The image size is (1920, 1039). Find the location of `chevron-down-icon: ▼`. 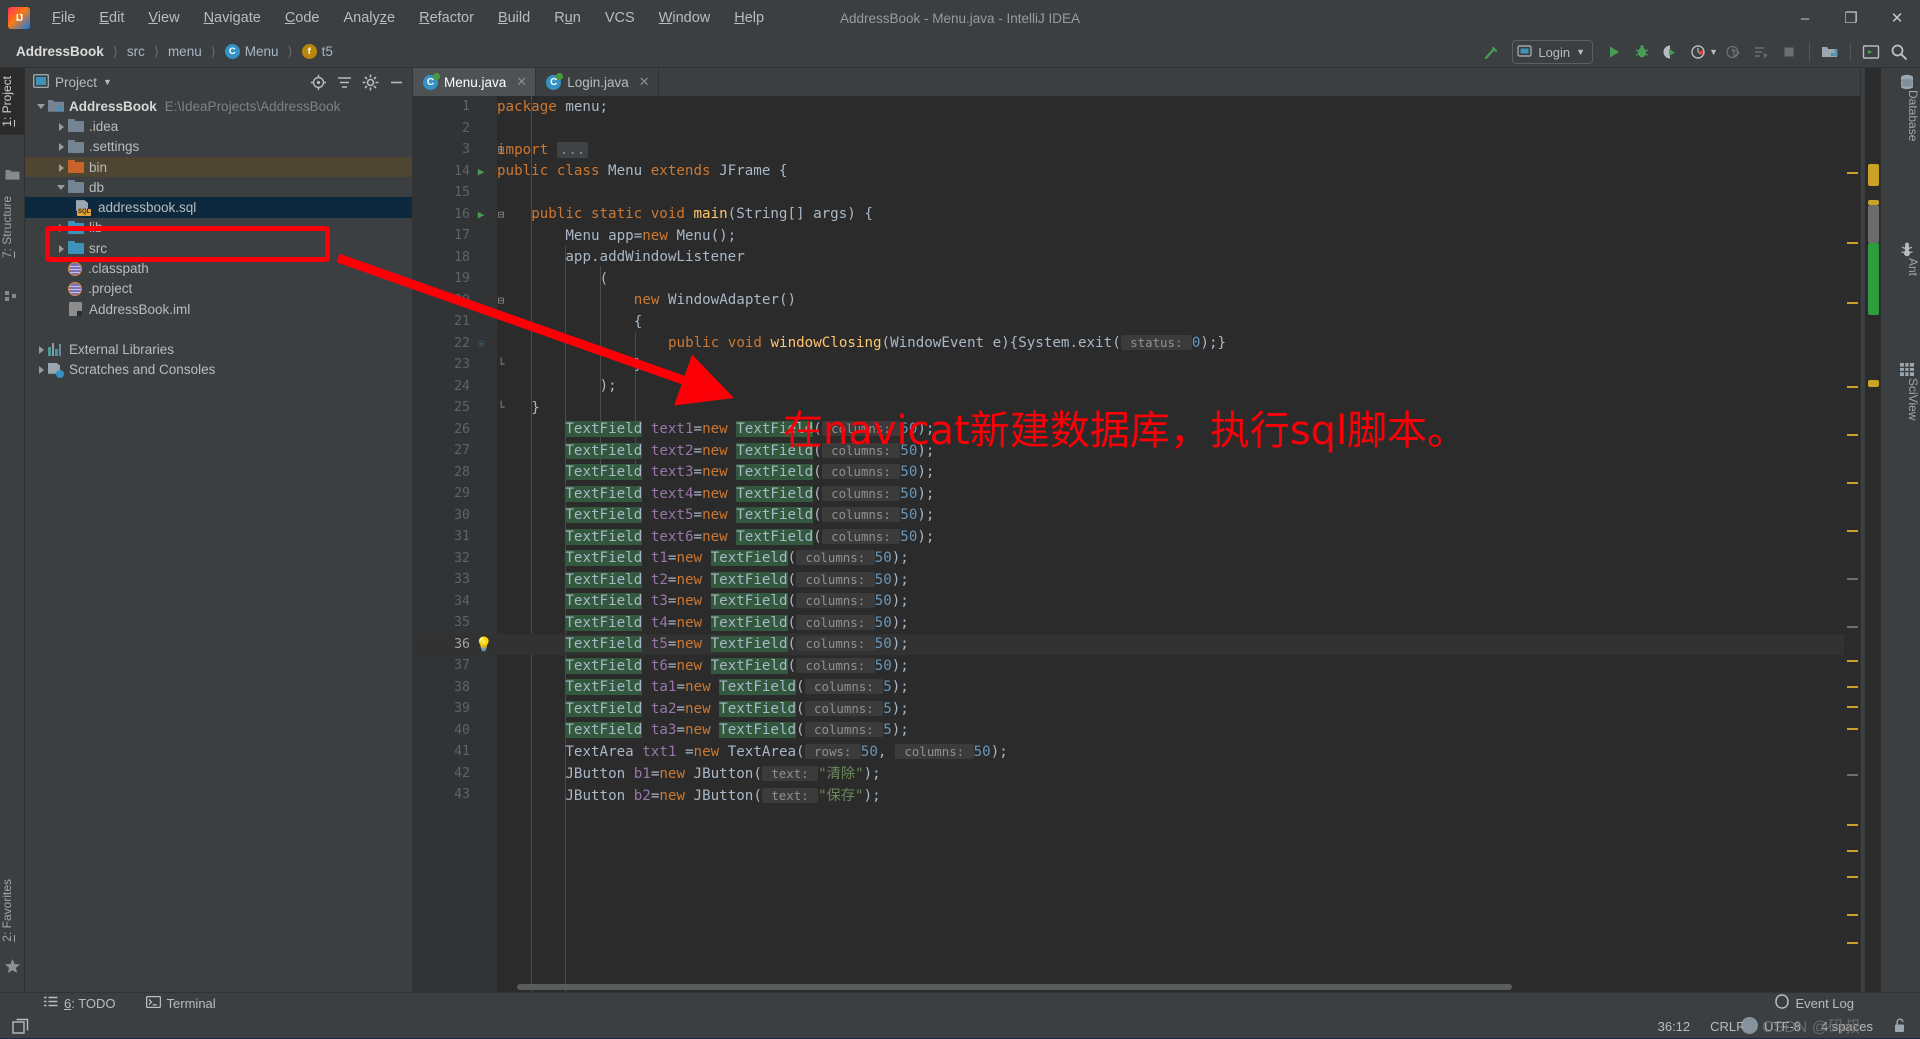

chevron-down-icon: ▼ is located at coordinates (107, 82).